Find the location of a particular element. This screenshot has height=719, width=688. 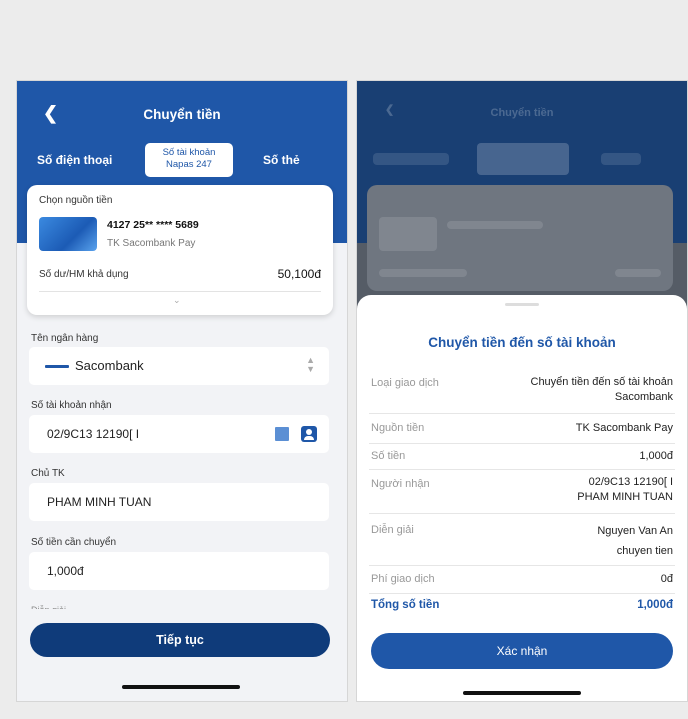

row-label-recipient: Người nhận is located at coordinates (400, 484).